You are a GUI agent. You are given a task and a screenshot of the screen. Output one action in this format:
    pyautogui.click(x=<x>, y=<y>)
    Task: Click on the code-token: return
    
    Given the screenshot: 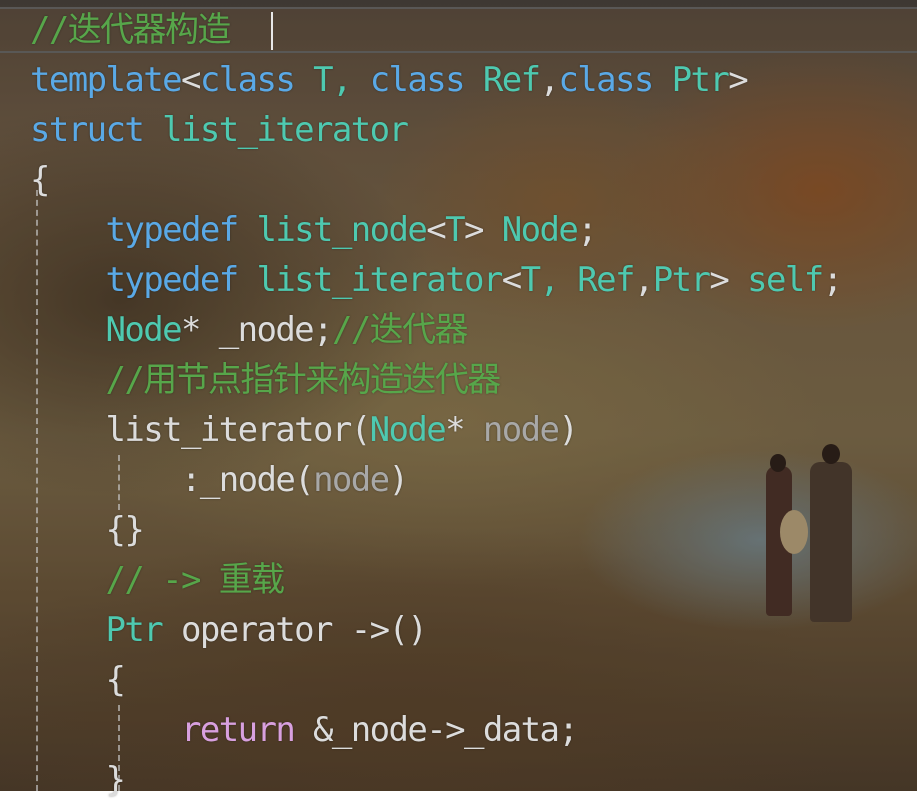 What is the action you would take?
    pyautogui.click(x=238, y=730)
    